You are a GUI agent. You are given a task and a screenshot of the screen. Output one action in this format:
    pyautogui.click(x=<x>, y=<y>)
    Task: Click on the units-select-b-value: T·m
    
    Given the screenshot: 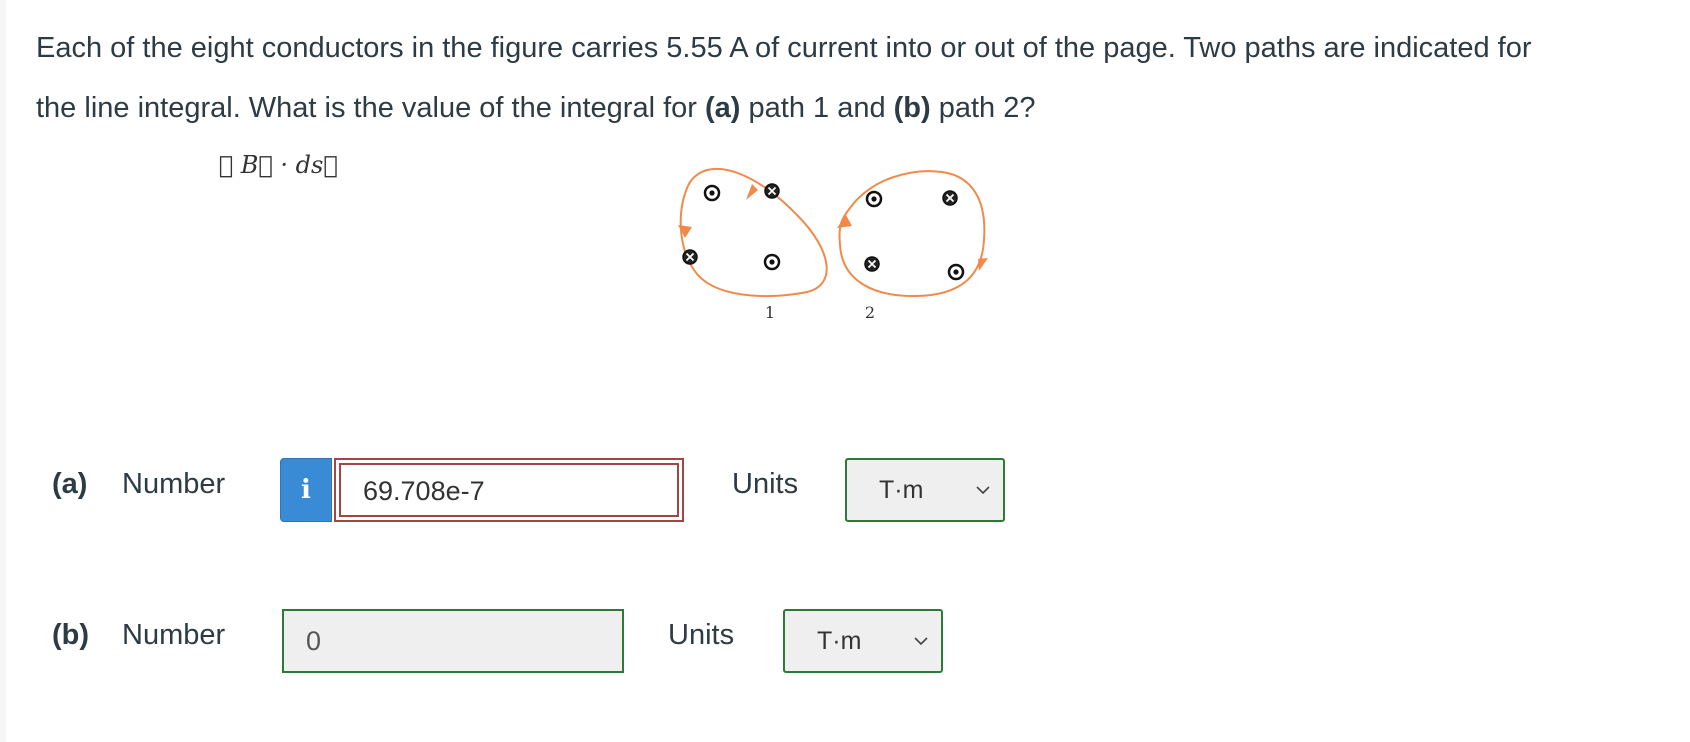 What is the action you would take?
    pyautogui.click(x=839, y=641)
    